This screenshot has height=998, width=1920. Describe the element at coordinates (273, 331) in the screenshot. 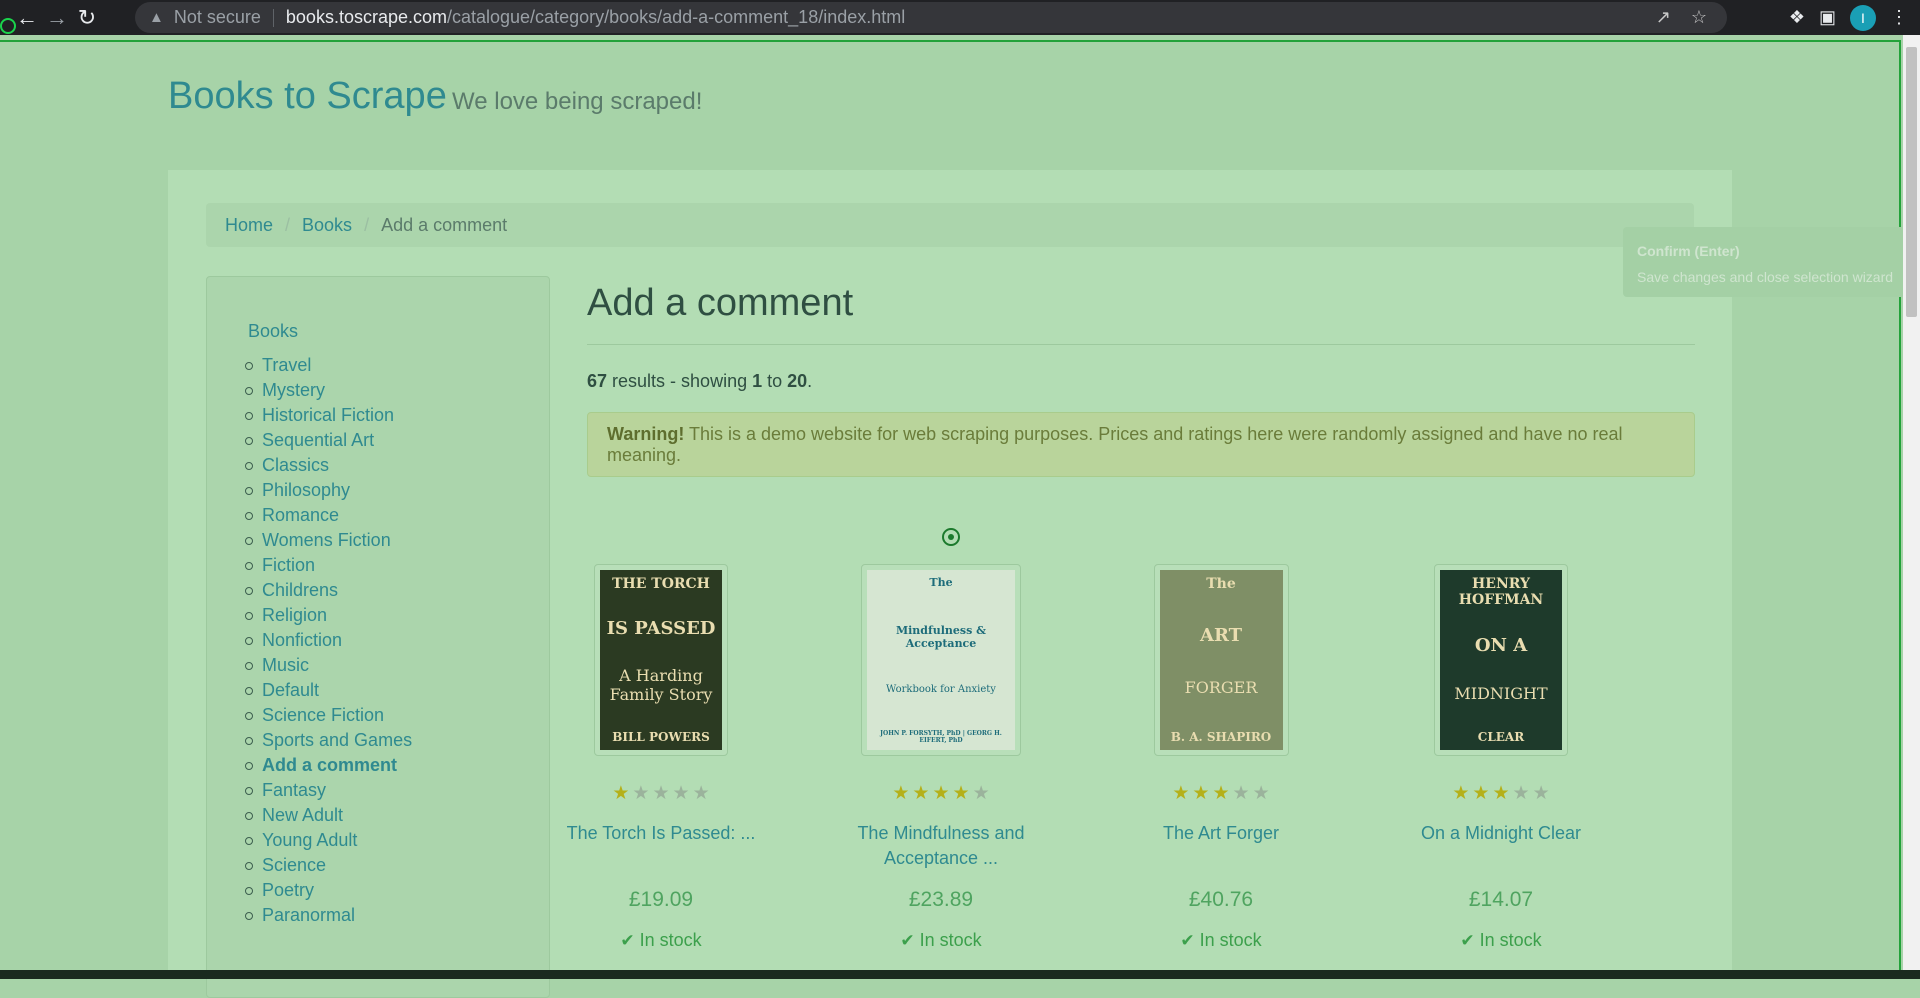

I see `sidebar-books-link: Books` at that location.